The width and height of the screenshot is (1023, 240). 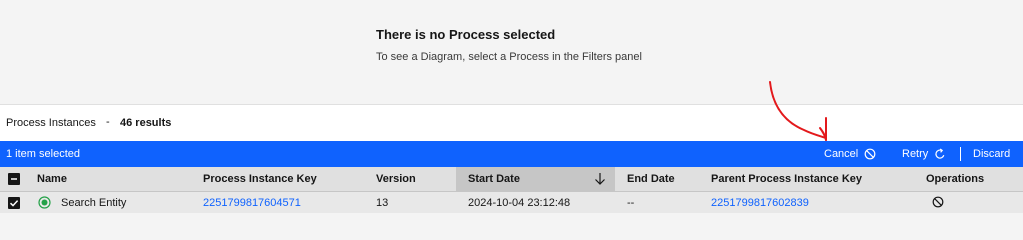 I want to click on sort-descending-icon, so click(x=600, y=180).